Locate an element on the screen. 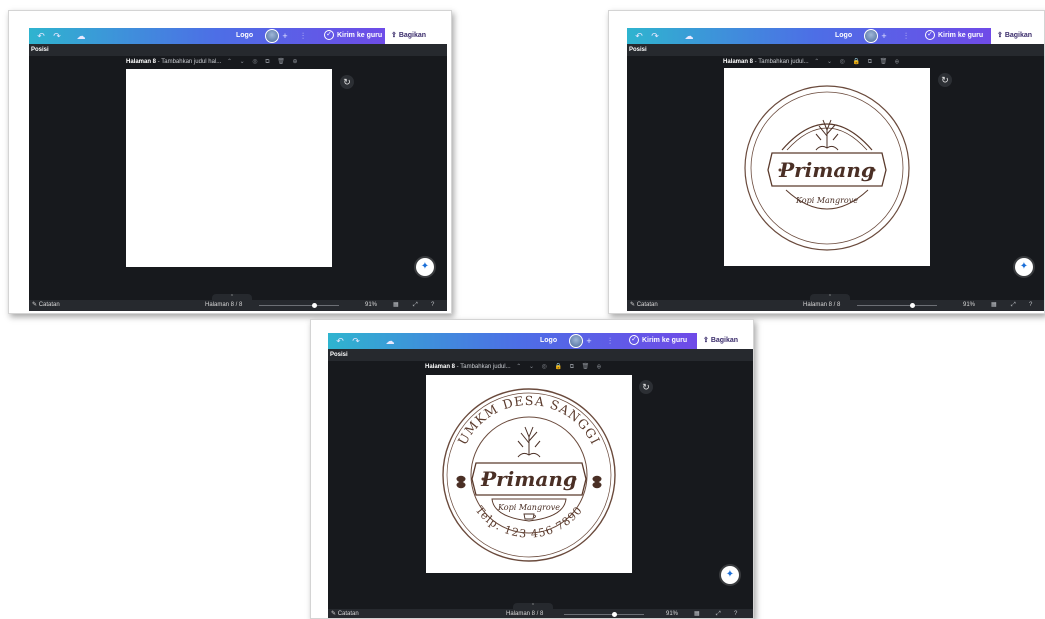 This screenshot has width=1045, height=619. design-canvas: Primang Kopi Mangrove is located at coordinates (827, 167).